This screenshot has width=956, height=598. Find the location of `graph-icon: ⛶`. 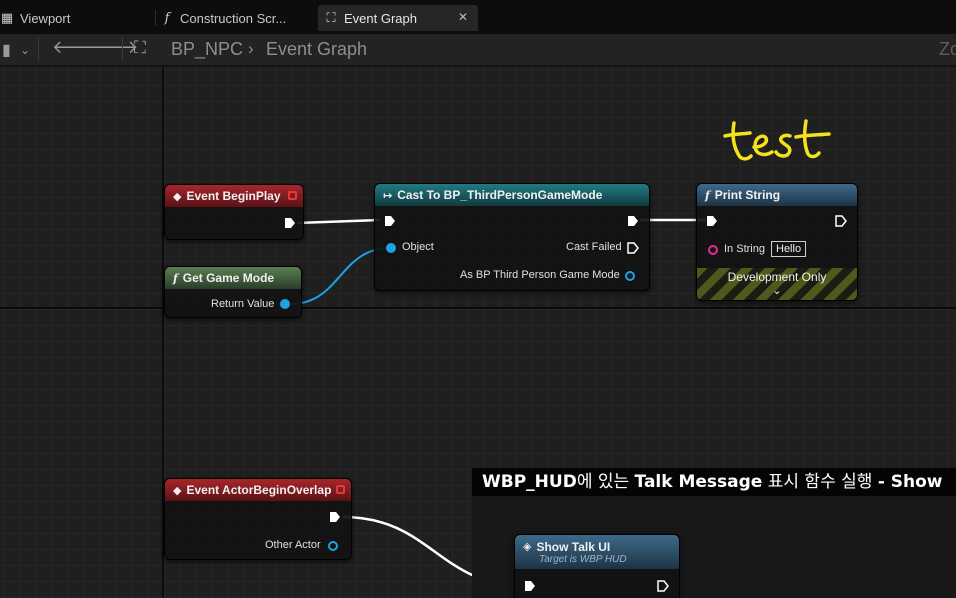

graph-icon: ⛶ is located at coordinates (331, 17).